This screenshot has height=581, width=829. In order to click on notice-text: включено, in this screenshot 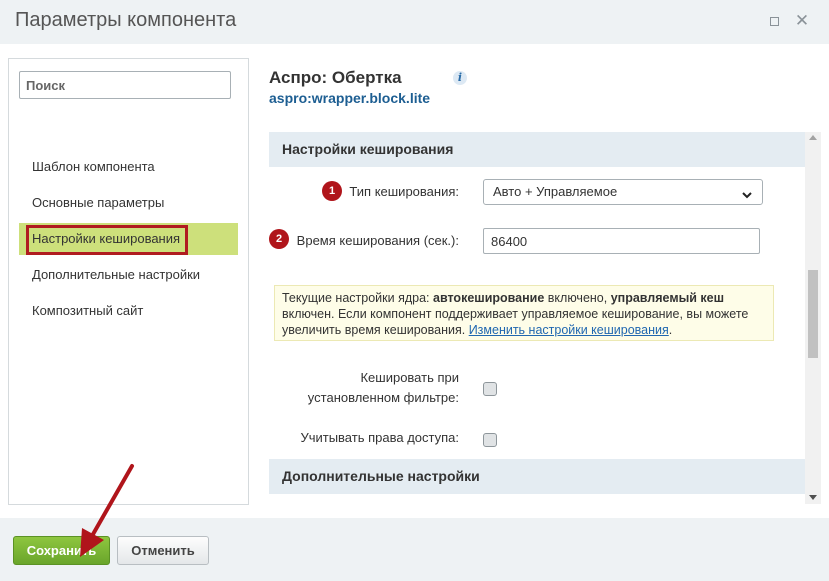, I will do `click(577, 298)`.